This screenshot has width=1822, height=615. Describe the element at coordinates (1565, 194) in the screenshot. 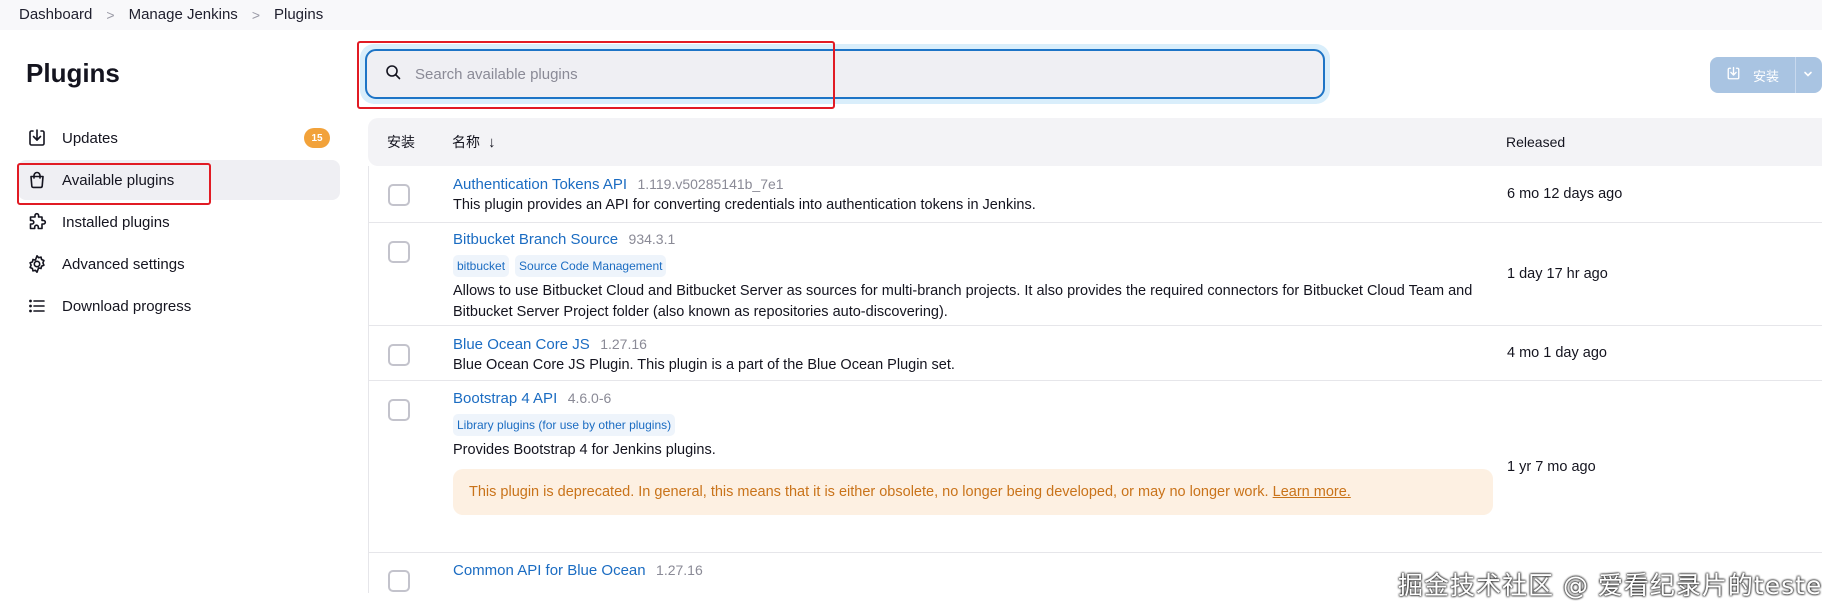

I see `plugin-released: 6 mo 12 days ago` at that location.